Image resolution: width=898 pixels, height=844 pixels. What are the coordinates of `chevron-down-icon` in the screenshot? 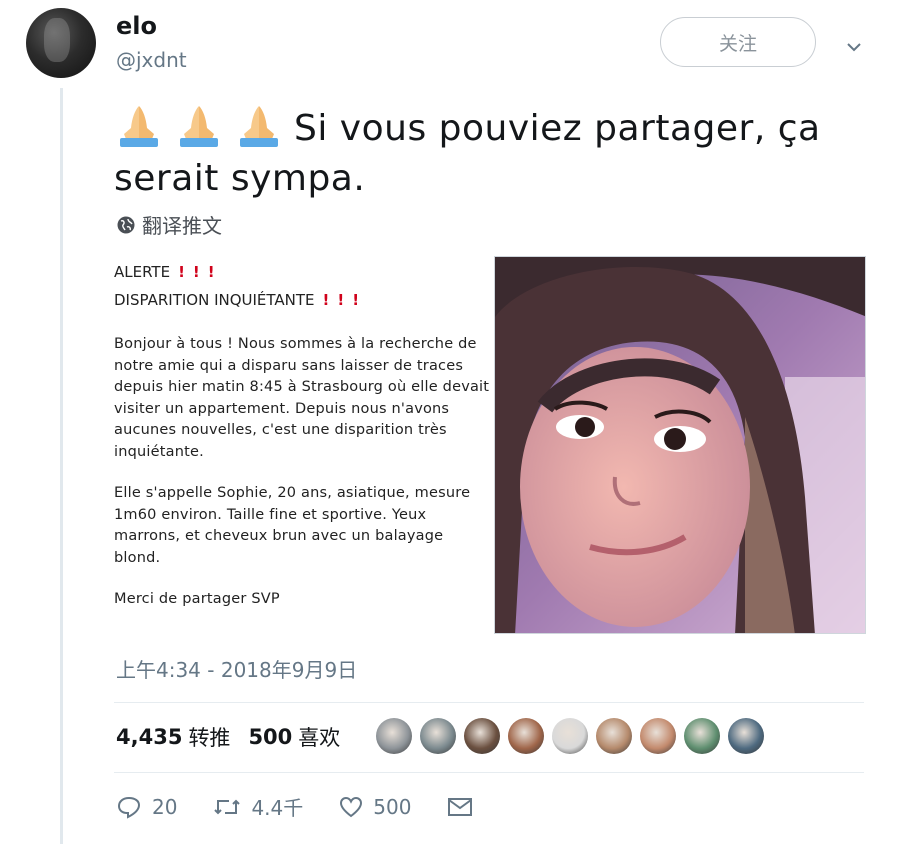 It's located at (854, 47).